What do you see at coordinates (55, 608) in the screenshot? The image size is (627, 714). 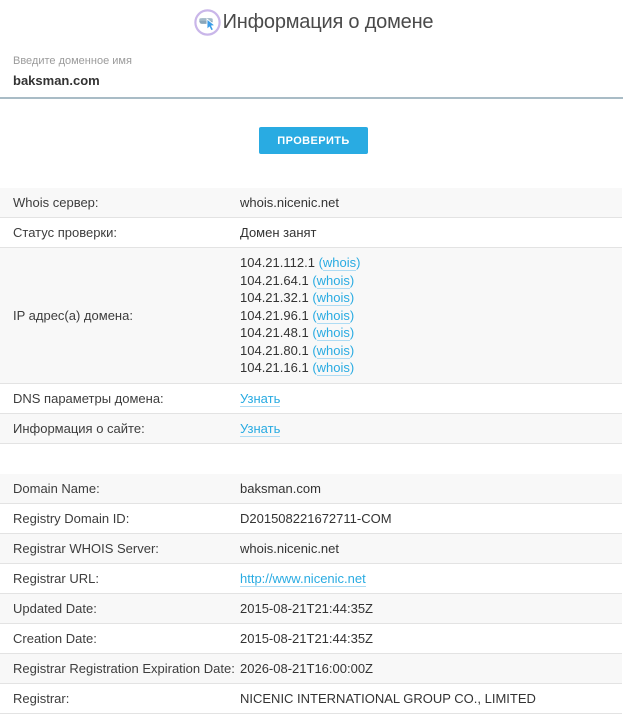 I see `row-label: Updated Date:` at bounding box center [55, 608].